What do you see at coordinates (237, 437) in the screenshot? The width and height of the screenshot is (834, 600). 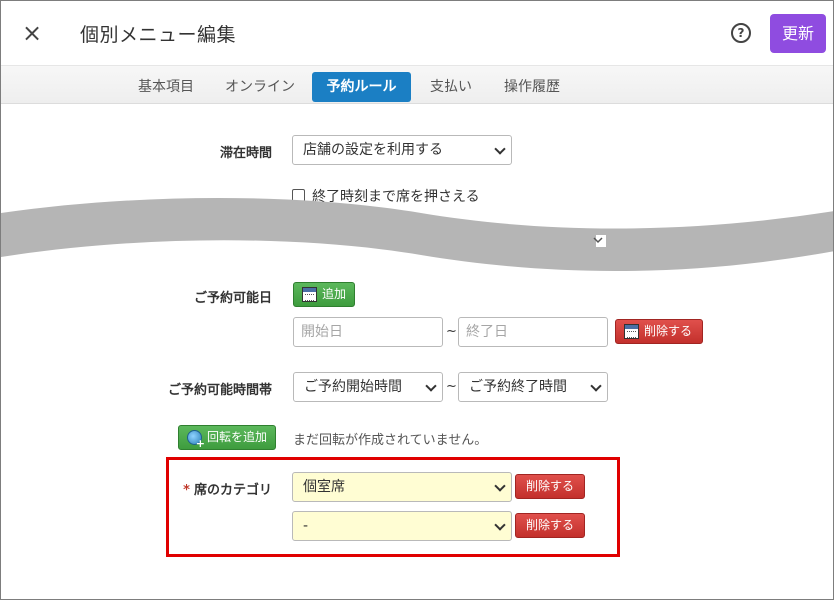 I see `add-rotation-label: 回転を追加` at bounding box center [237, 437].